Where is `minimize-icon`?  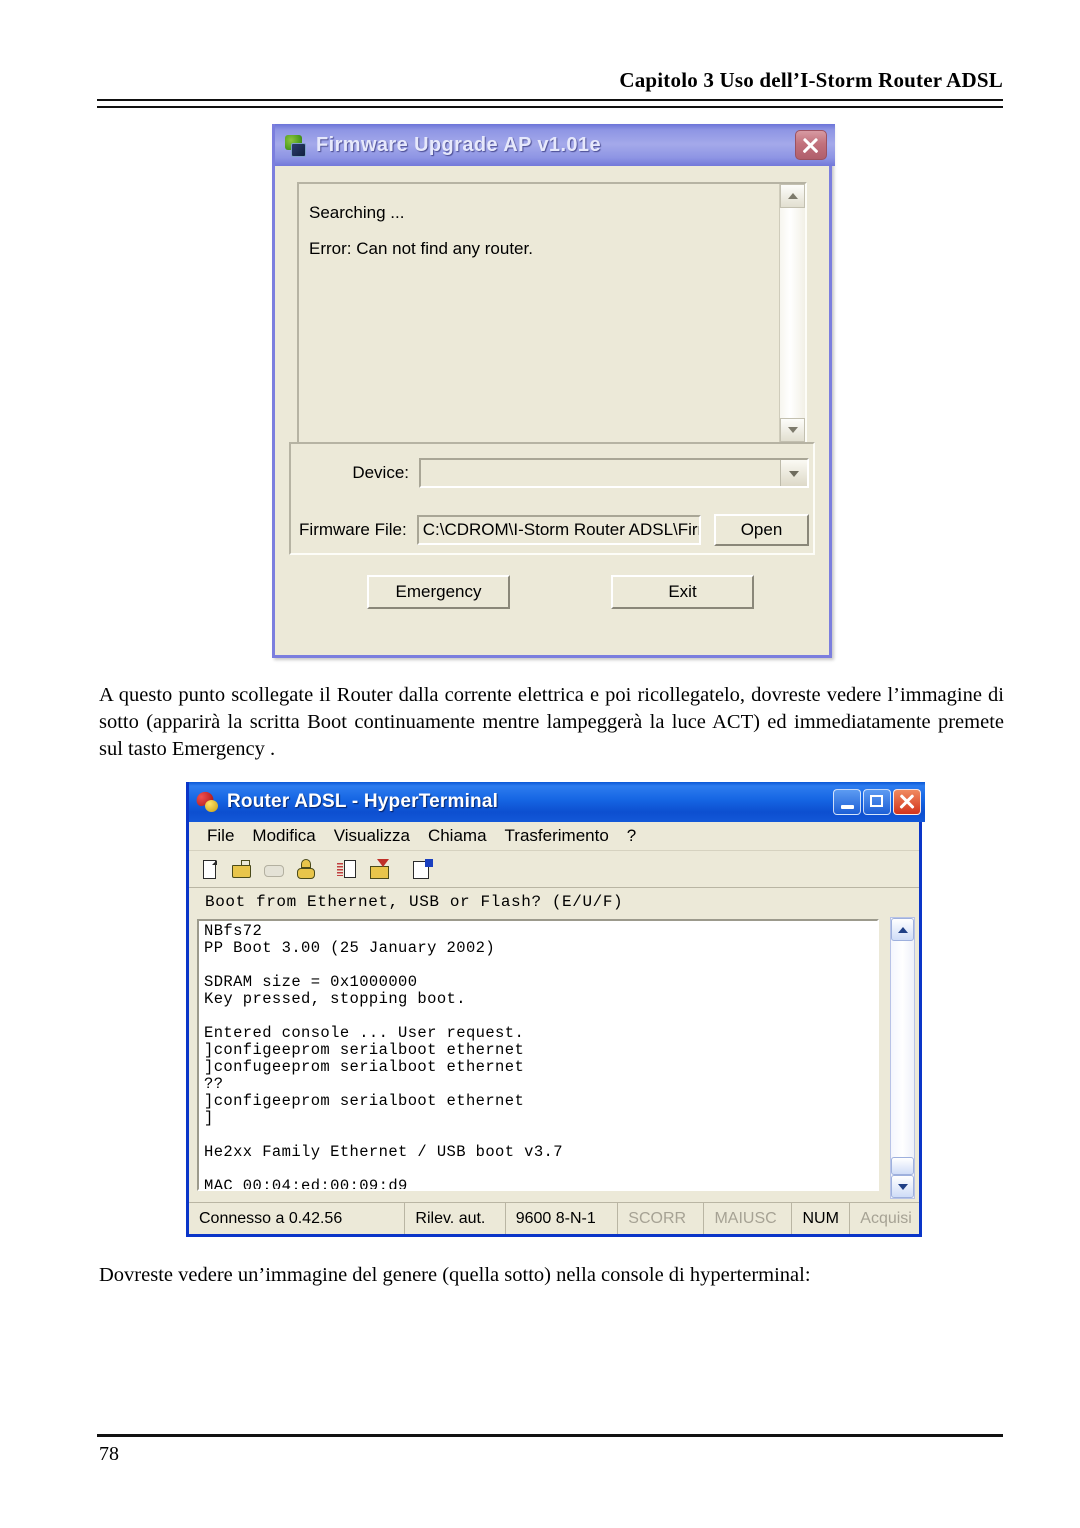
minimize-icon is located at coordinates (847, 802).